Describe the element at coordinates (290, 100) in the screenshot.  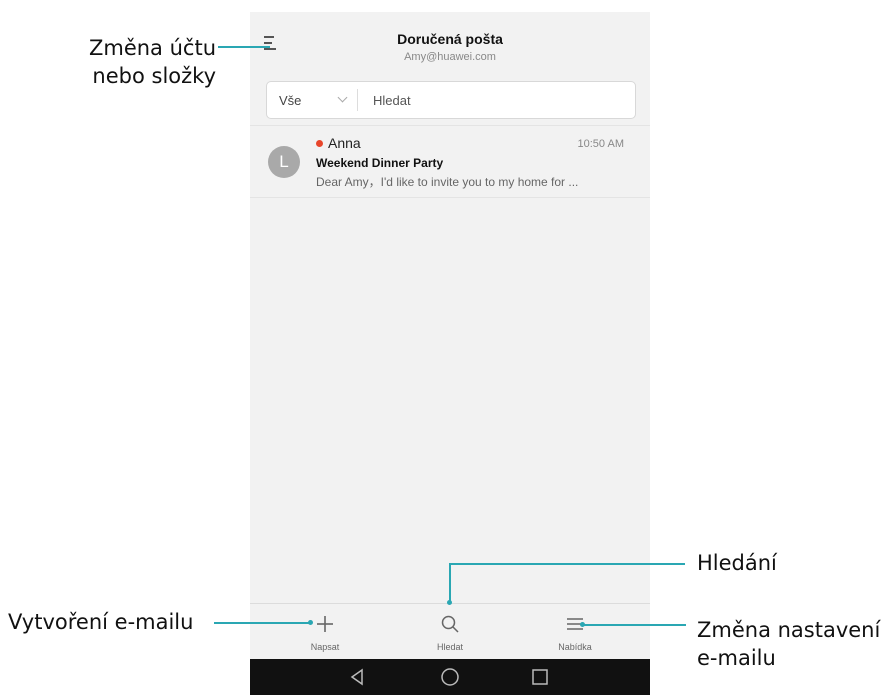
I see `filter-dropdown: Vše` at that location.